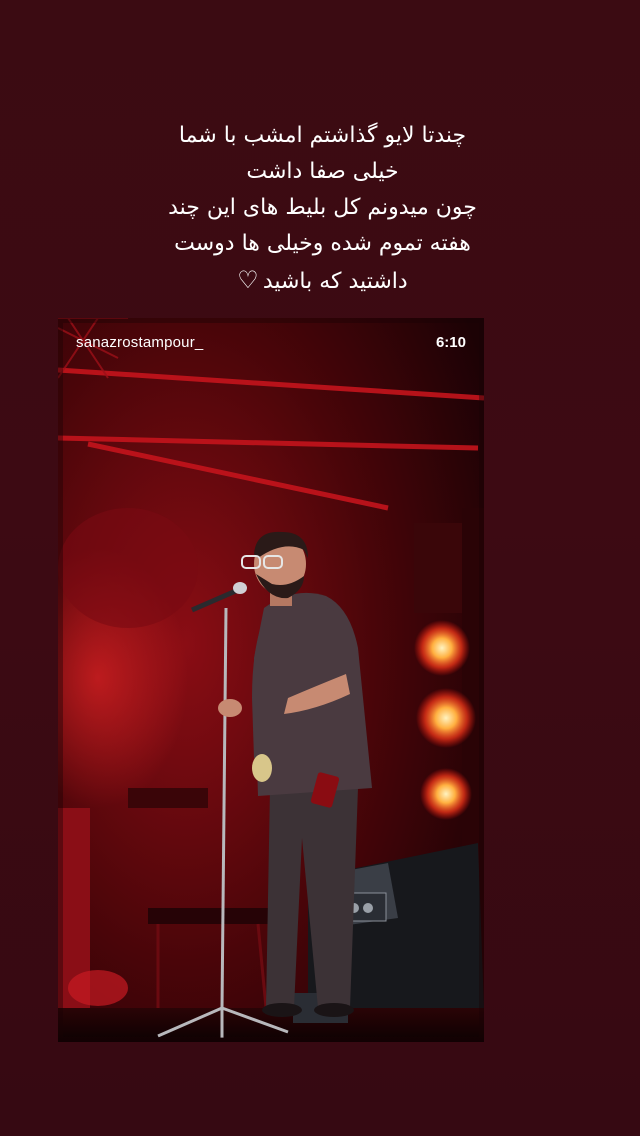  Describe the element at coordinates (139, 342) in the screenshot. I see `video-username: sanazrostampour_` at that location.